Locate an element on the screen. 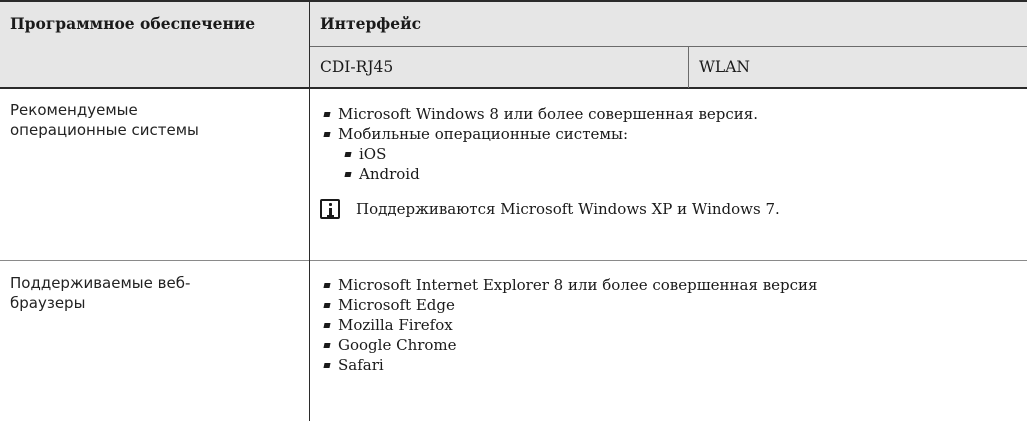 Image resolution: width=1027 pixels, height=421 pixels. header-software: Программное обеспечение is located at coordinates (133, 23).